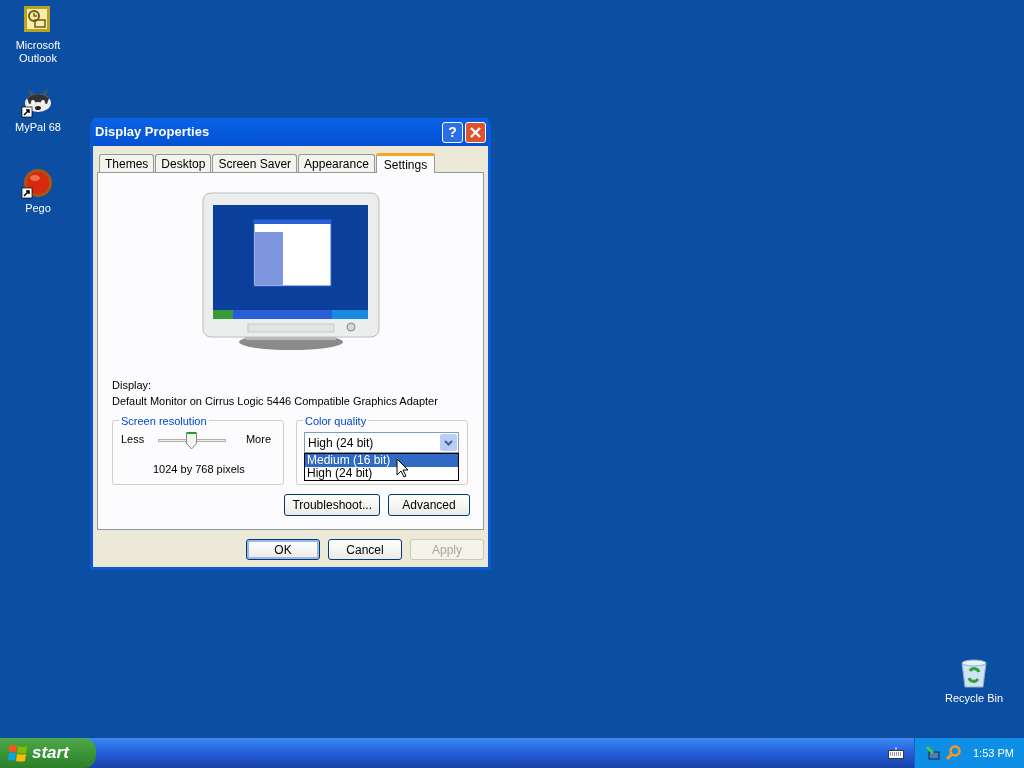 This screenshot has width=1024, height=768. What do you see at coordinates (275, 401) in the screenshot?
I see `display-device: Default Monitor on Cirrus Logic 5446 Compatible Graphics Adapter` at bounding box center [275, 401].